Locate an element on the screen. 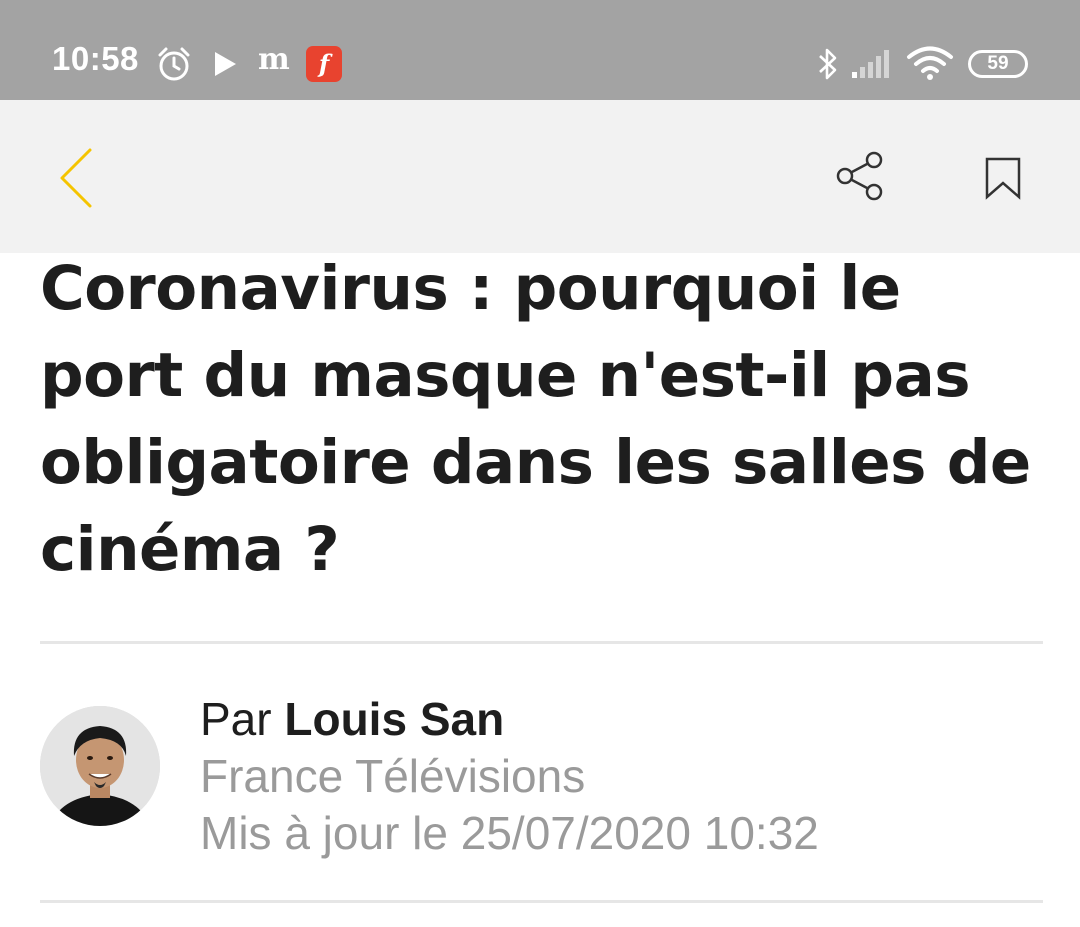 Image resolution: width=1080 pixels, height=927 pixels. author-name: Louis San is located at coordinates (394, 719).